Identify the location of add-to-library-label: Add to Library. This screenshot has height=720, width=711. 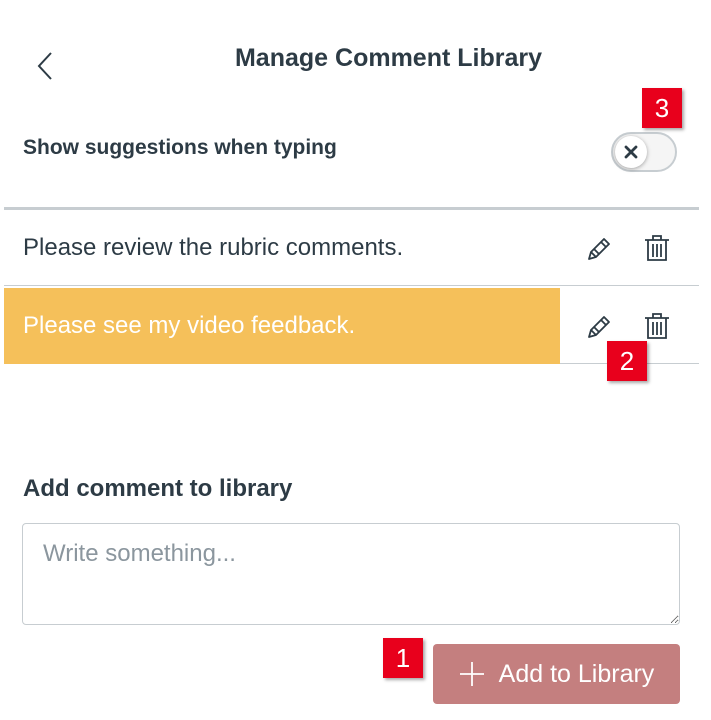
(576, 673).